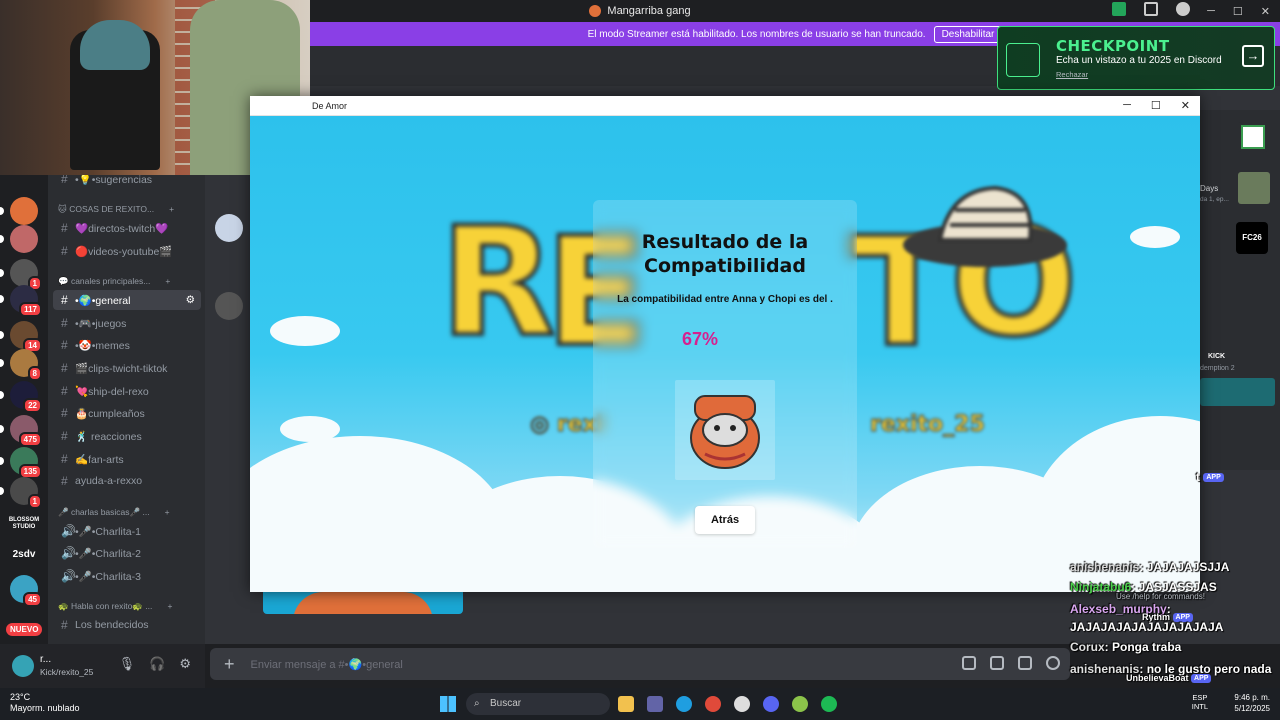 The height and width of the screenshot is (720, 1280). Describe the element at coordinates (800, 704) in the screenshot. I see `xbox-icon` at that location.